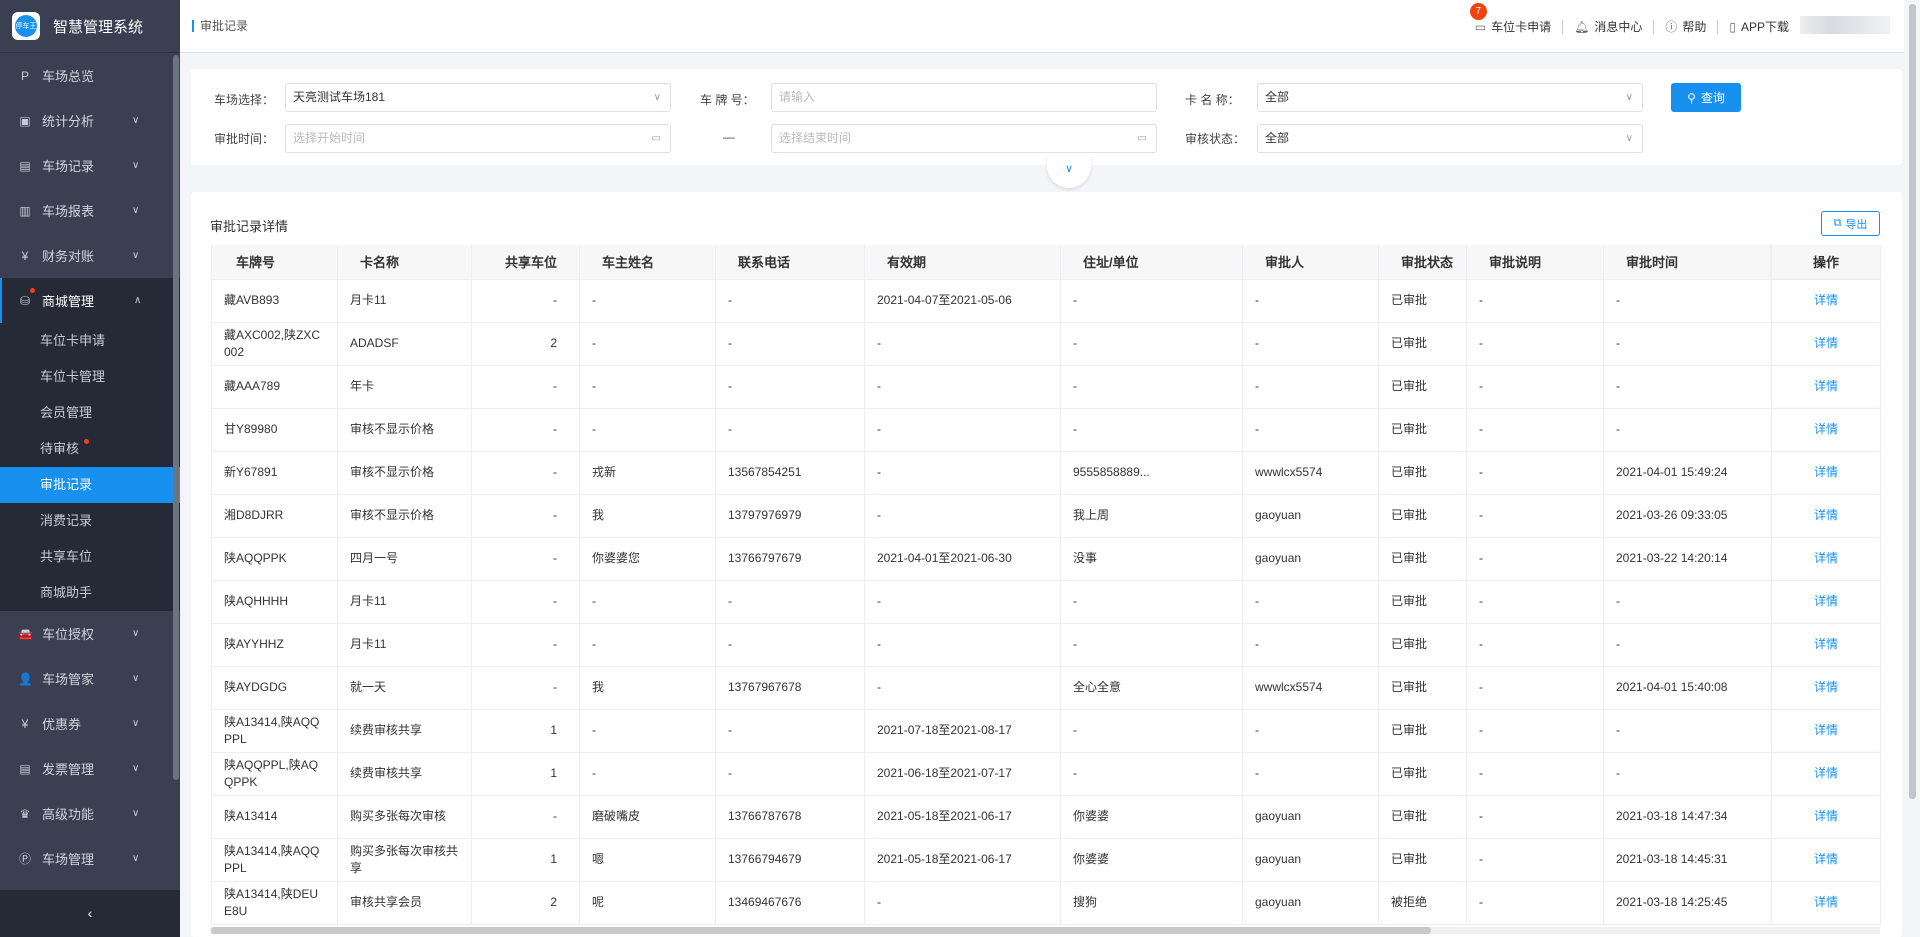  What do you see at coordinates (478, 138) in the screenshot?
I see `start-time-input: 选择开始时间 ▭` at bounding box center [478, 138].